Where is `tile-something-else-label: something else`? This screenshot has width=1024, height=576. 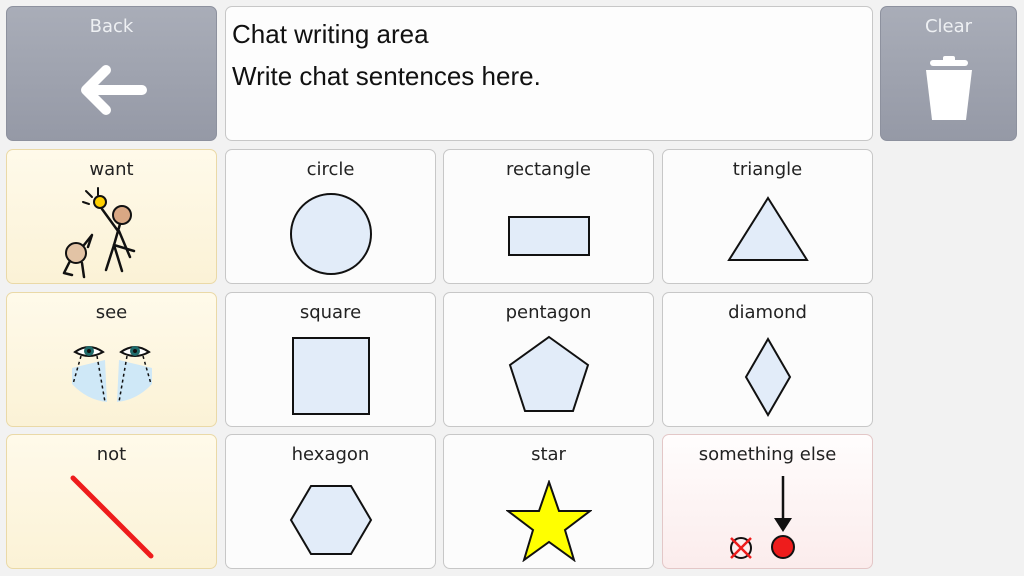 tile-something-else-label: something else is located at coordinates (767, 454).